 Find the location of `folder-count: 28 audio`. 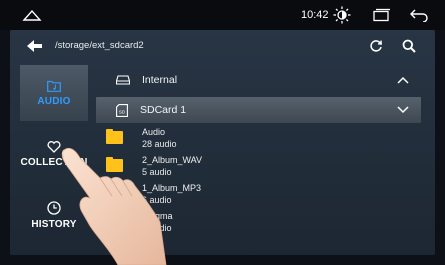

folder-count: 28 audio is located at coordinates (159, 144).